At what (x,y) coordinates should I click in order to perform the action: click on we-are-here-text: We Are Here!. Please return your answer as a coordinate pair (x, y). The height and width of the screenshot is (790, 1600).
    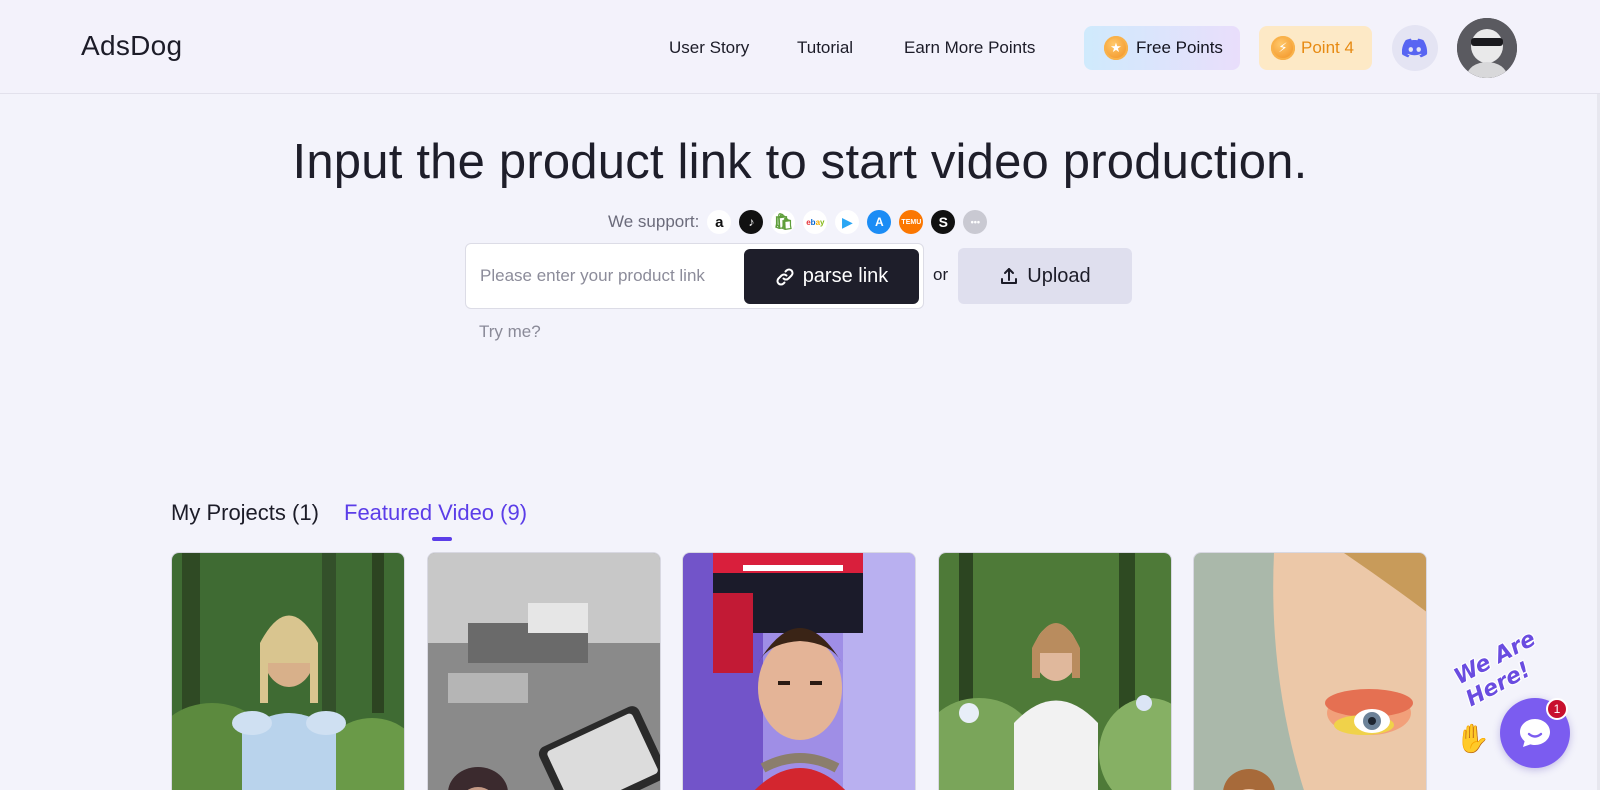
    Looking at the image, I should click on (1495, 669).